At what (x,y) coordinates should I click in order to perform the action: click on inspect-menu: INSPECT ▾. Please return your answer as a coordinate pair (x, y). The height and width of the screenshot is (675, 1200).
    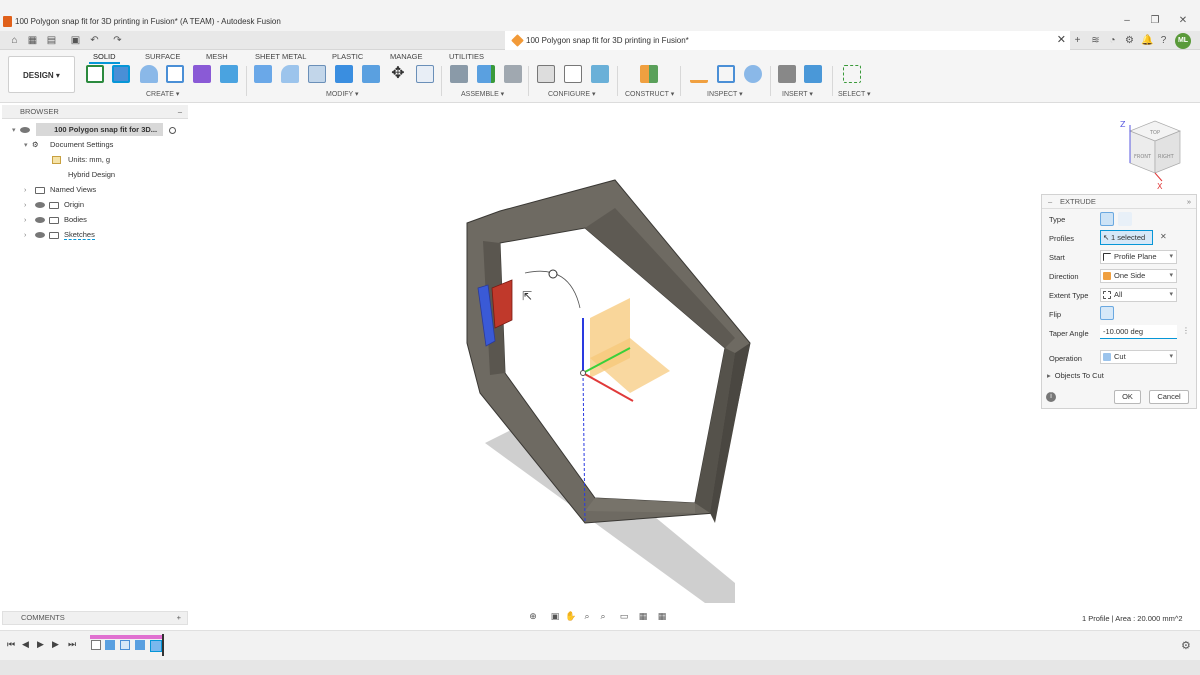
    Looking at the image, I should click on (725, 94).